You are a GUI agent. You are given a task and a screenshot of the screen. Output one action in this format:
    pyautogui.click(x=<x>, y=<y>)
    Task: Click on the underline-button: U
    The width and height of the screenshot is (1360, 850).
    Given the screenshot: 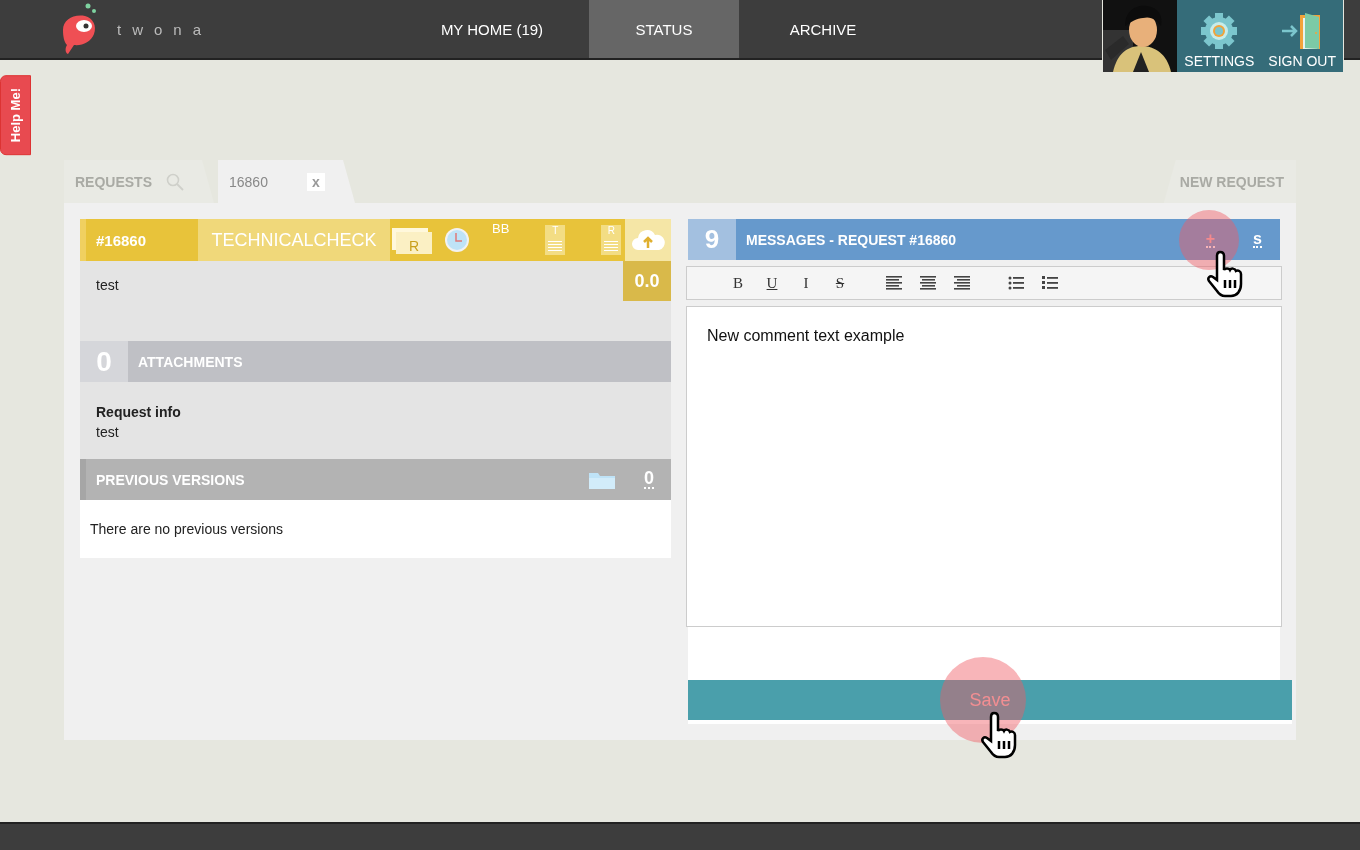 What is the action you would take?
    pyautogui.click(x=772, y=283)
    